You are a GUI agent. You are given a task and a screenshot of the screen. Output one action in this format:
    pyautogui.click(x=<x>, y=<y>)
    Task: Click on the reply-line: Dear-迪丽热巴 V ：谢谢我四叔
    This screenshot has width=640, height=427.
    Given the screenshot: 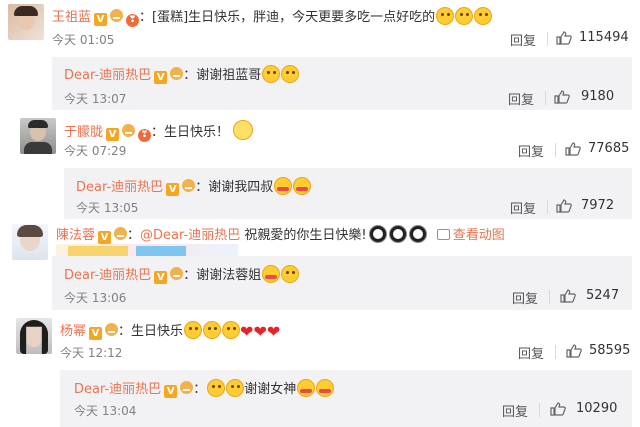 What is the action you would take?
    pyautogui.click(x=194, y=186)
    